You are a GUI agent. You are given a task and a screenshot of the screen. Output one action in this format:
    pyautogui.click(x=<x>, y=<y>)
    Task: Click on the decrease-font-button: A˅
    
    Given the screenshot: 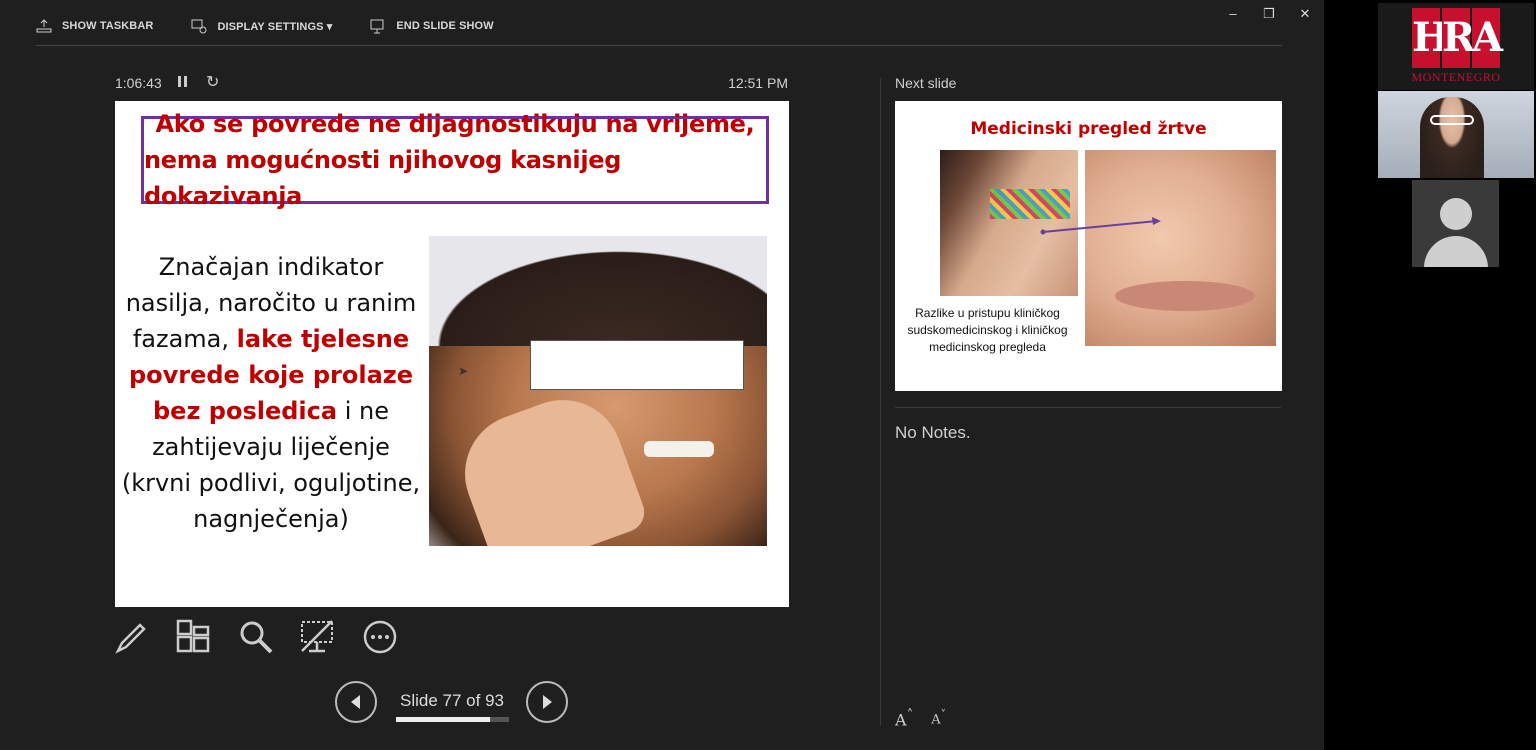 What is the action you would take?
    pyautogui.click(x=938, y=718)
    